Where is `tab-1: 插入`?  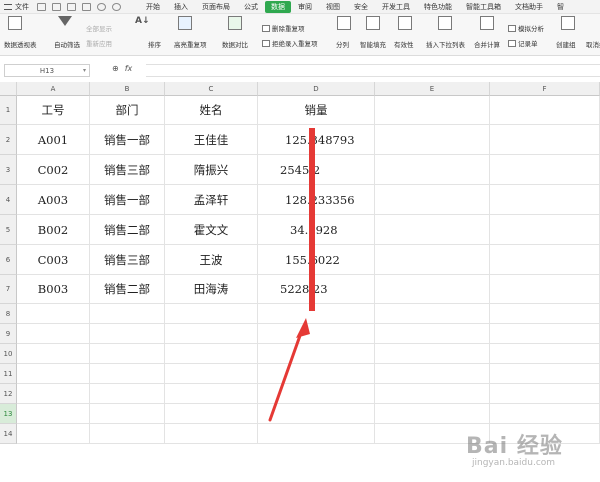
tab-1: 插入 is located at coordinates (181, 7).